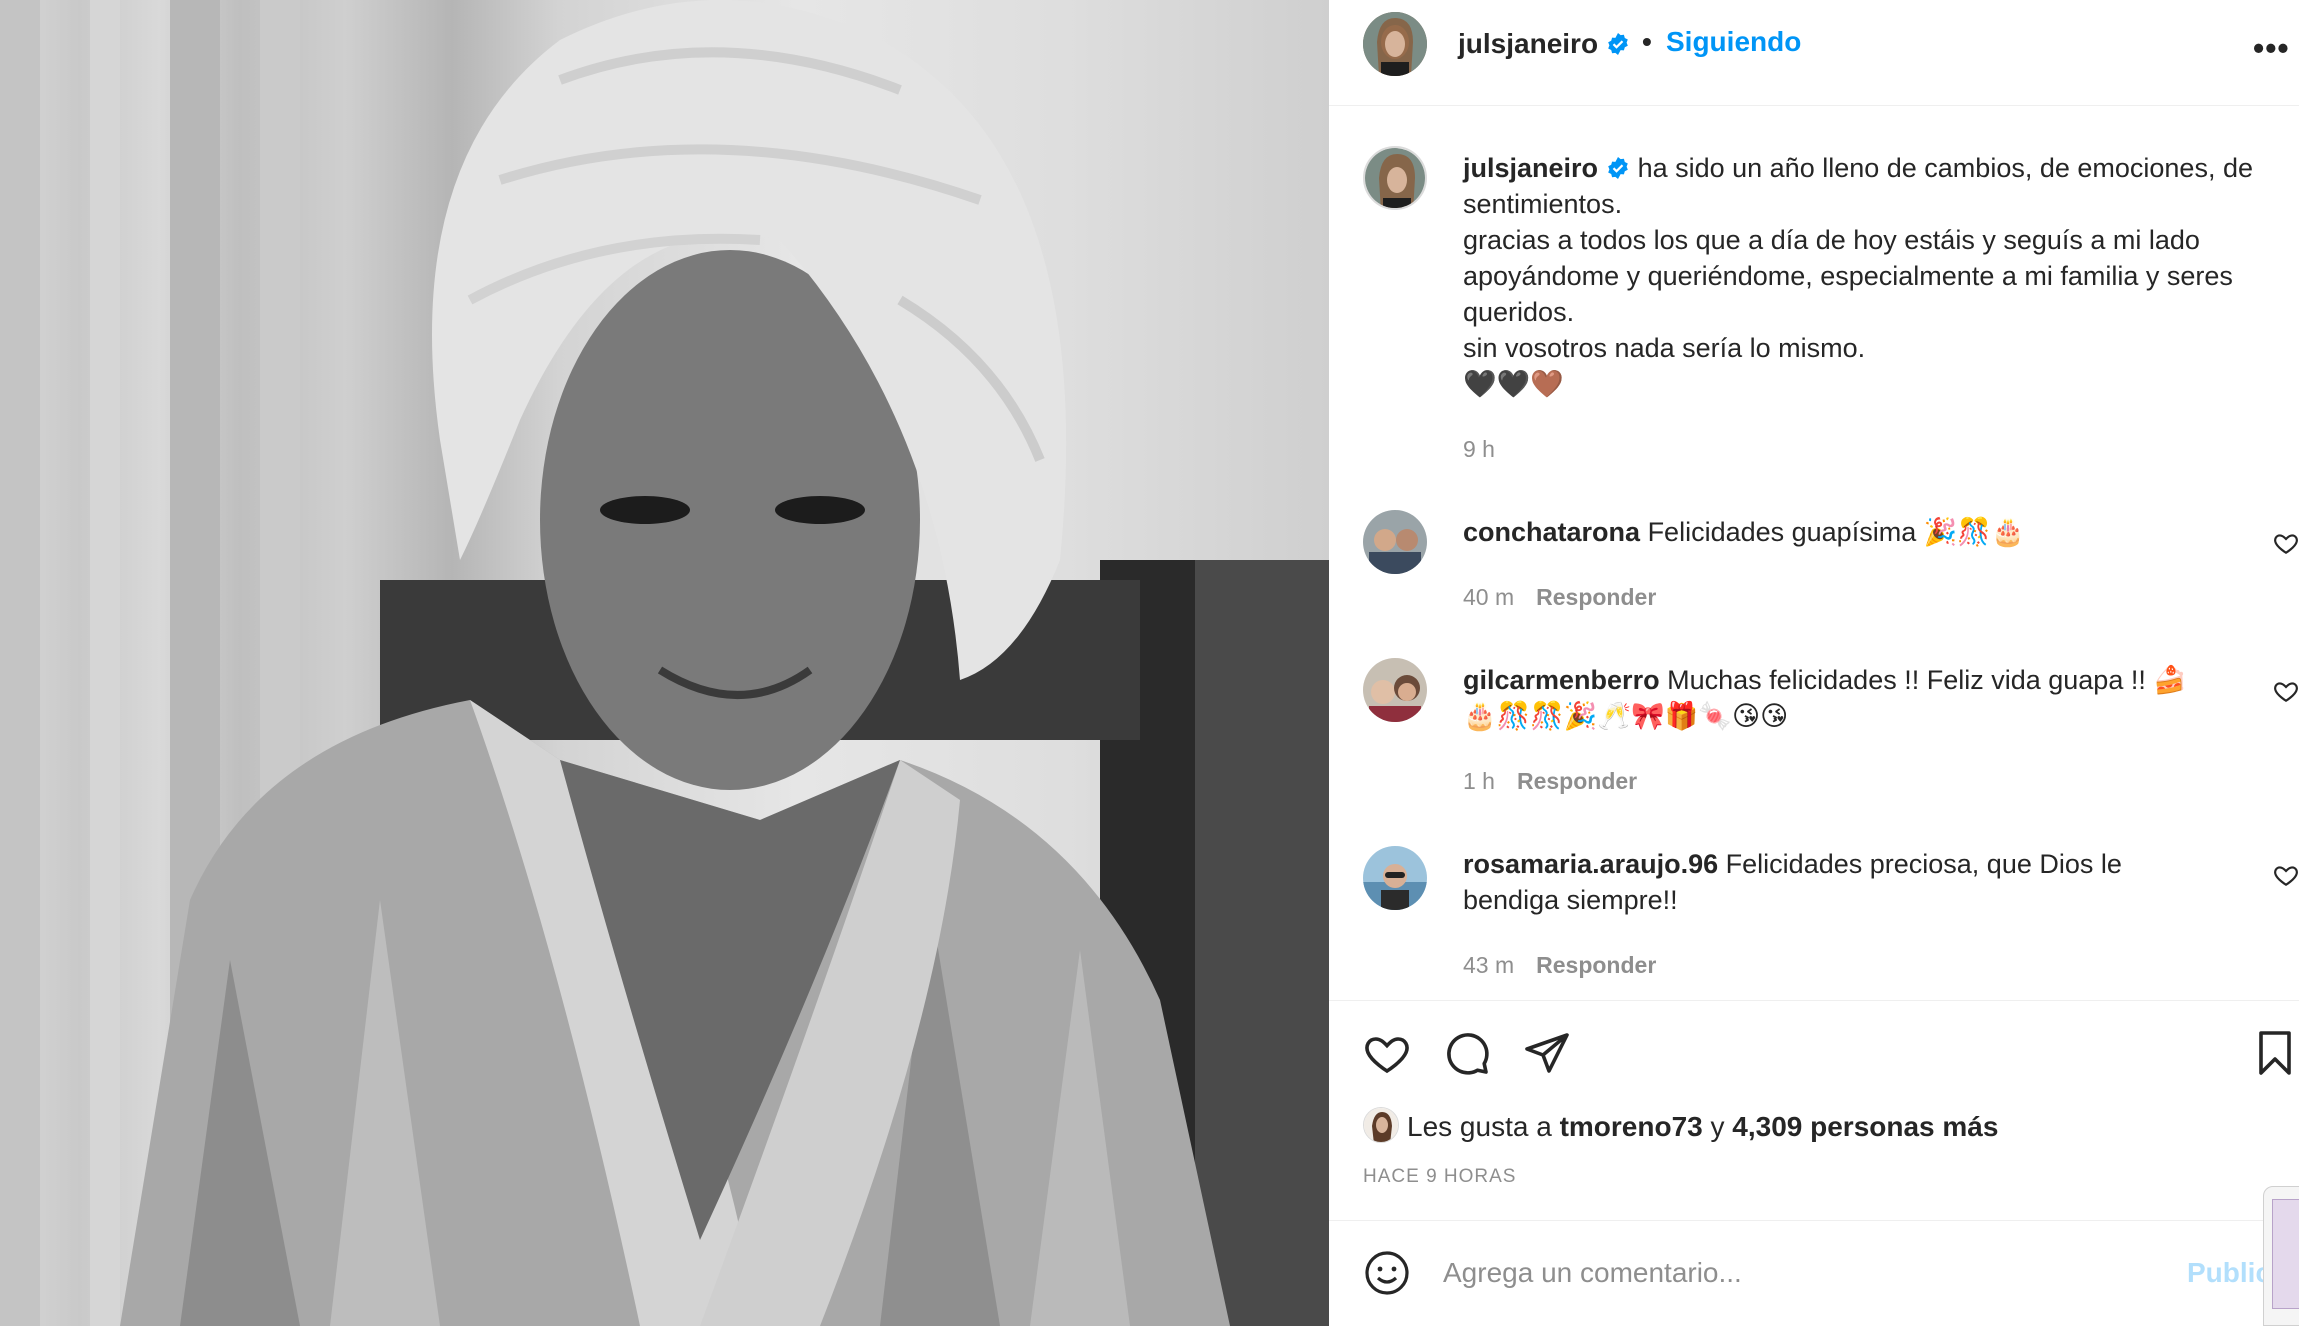 The height and width of the screenshot is (1326, 2299). Describe the element at coordinates (1530, 168) in the screenshot. I see `caption-username: julsjaneiro` at that location.